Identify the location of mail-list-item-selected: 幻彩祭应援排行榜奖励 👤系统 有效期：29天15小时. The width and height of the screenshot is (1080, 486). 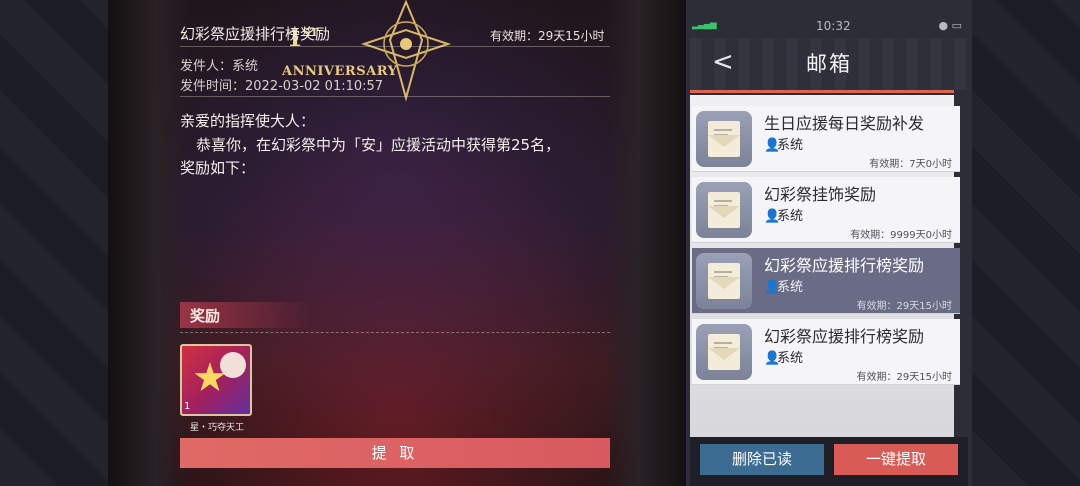
(826, 281).